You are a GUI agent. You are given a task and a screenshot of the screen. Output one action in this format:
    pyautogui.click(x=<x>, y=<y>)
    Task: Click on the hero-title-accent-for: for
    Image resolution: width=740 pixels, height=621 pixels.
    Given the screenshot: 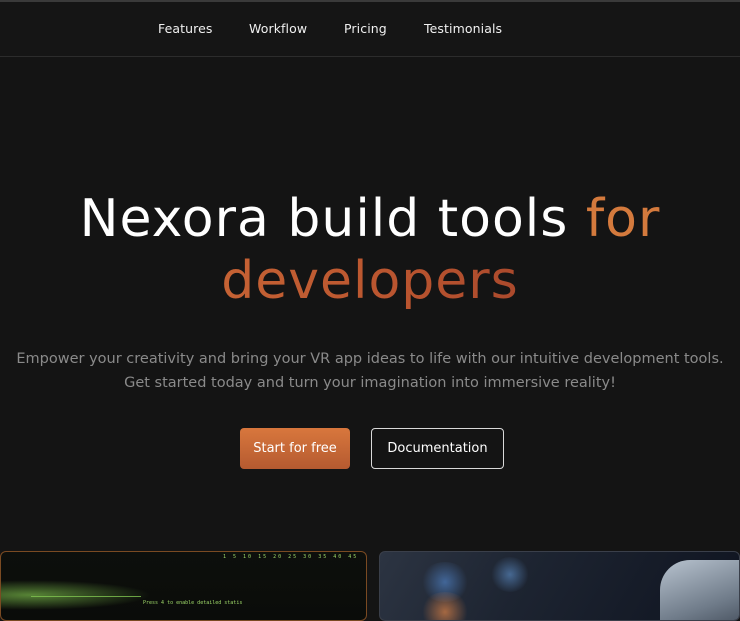 What is the action you would take?
    pyautogui.click(x=623, y=219)
    